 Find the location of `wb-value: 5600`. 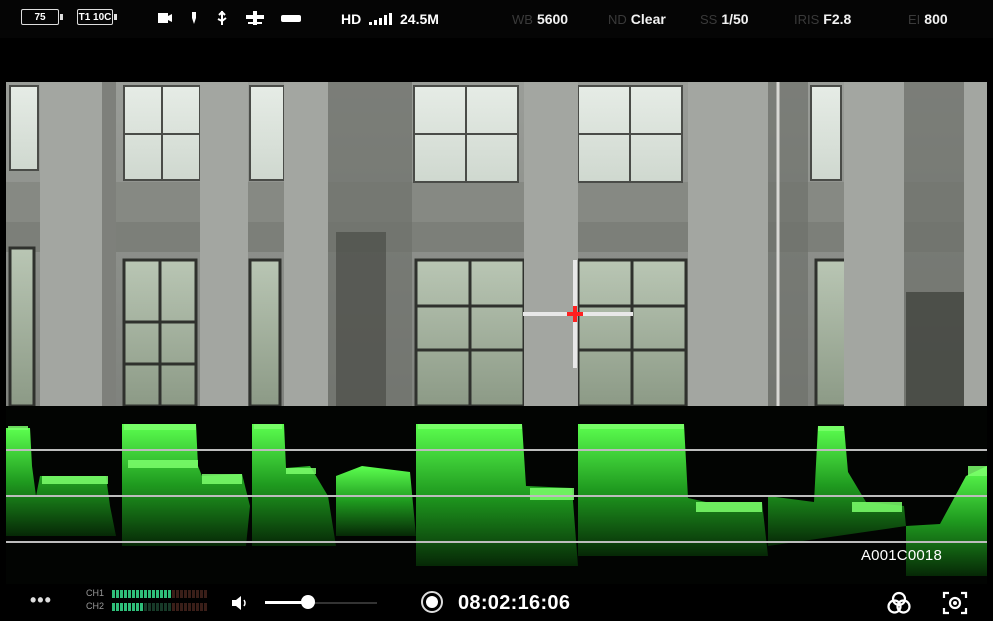

wb-value: 5600 is located at coordinates (552, 19).